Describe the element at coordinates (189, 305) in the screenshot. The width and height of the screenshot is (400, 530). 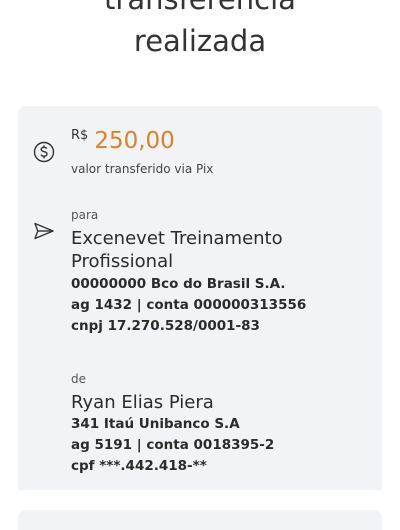
I see `recipient-account: ag 1432 | conta 000000313556` at that location.